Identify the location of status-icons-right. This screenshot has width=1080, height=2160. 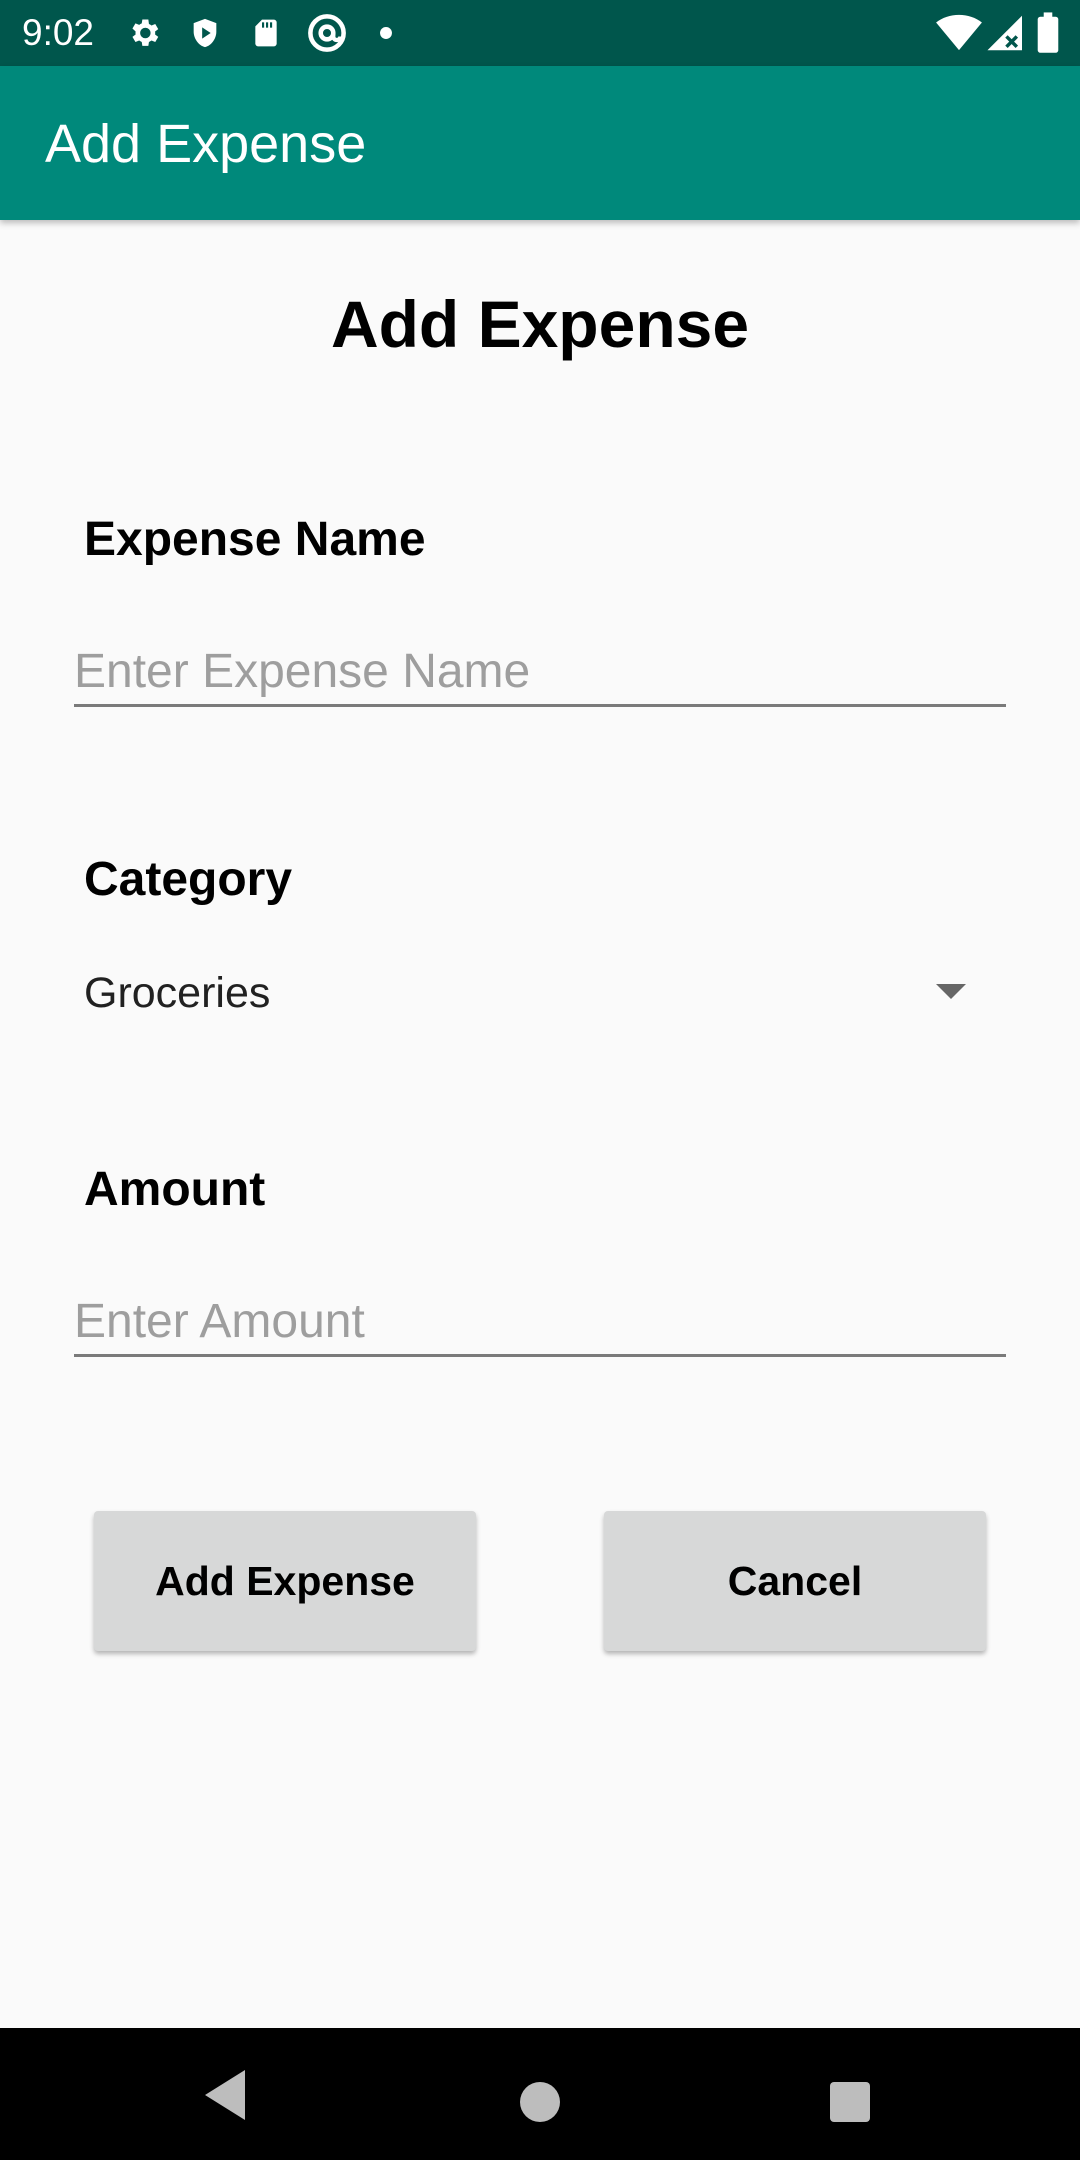
(1000, 33).